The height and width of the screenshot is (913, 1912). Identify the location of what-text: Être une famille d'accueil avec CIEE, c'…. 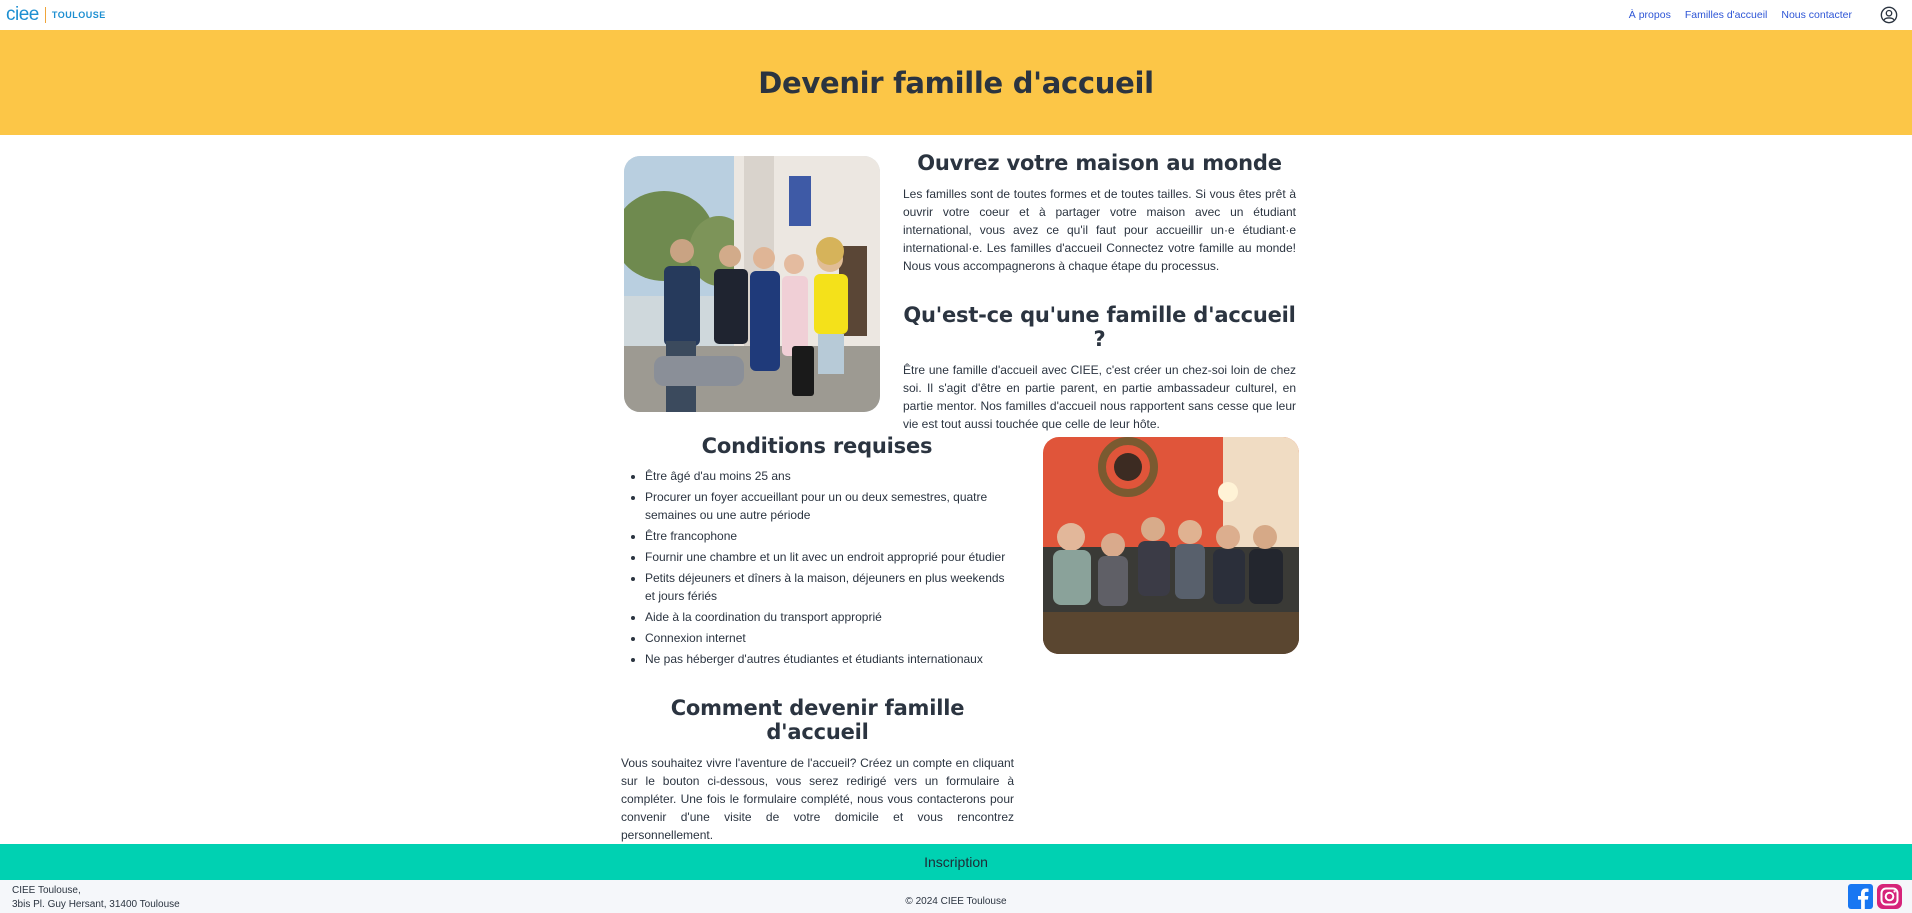
(1099, 397).